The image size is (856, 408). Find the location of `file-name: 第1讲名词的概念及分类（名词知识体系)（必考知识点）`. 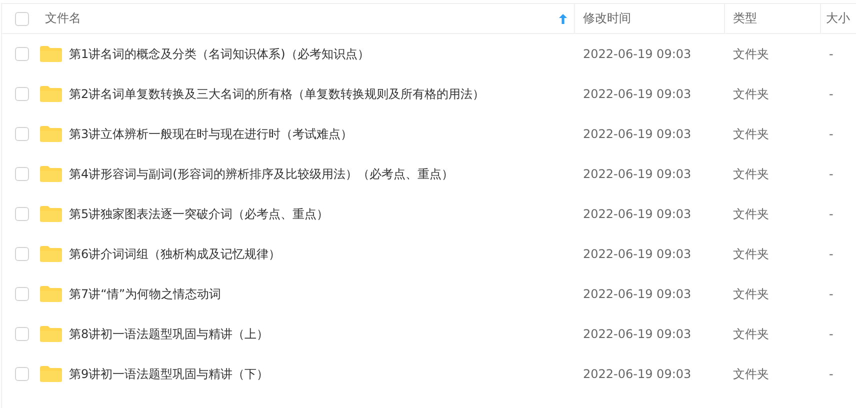

file-name: 第1讲名词的概念及分类（名词知识体系)（必考知识点） is located at coordinates (219, 54).